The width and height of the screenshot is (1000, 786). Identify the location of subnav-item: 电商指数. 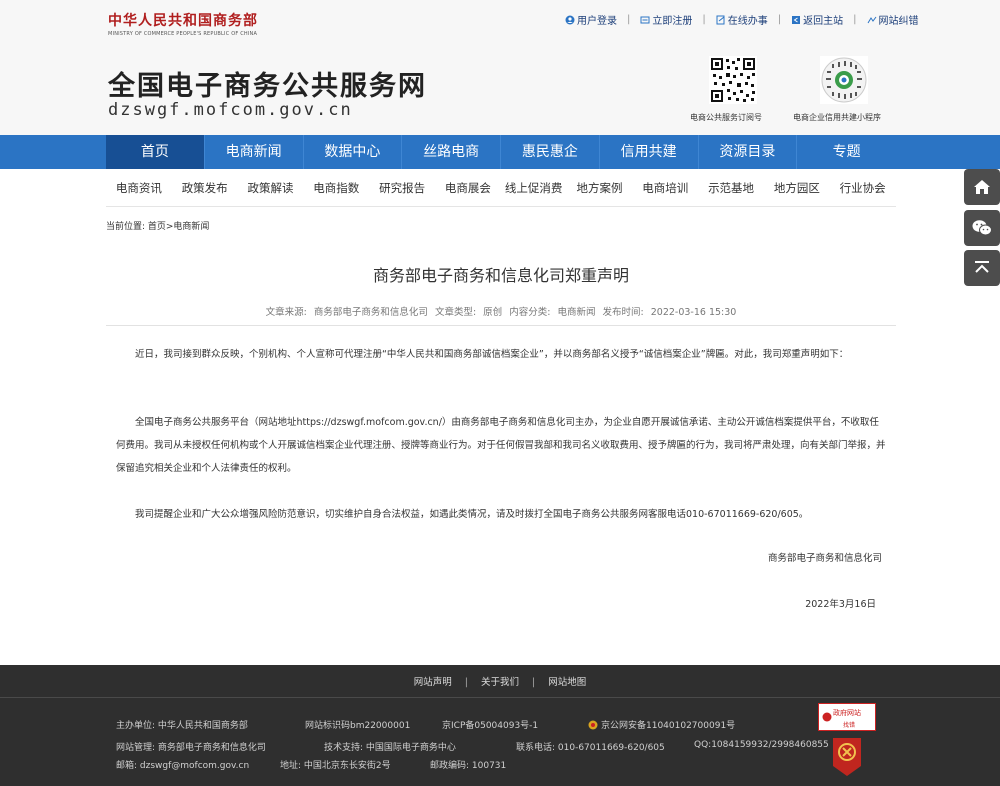
(336, 188).